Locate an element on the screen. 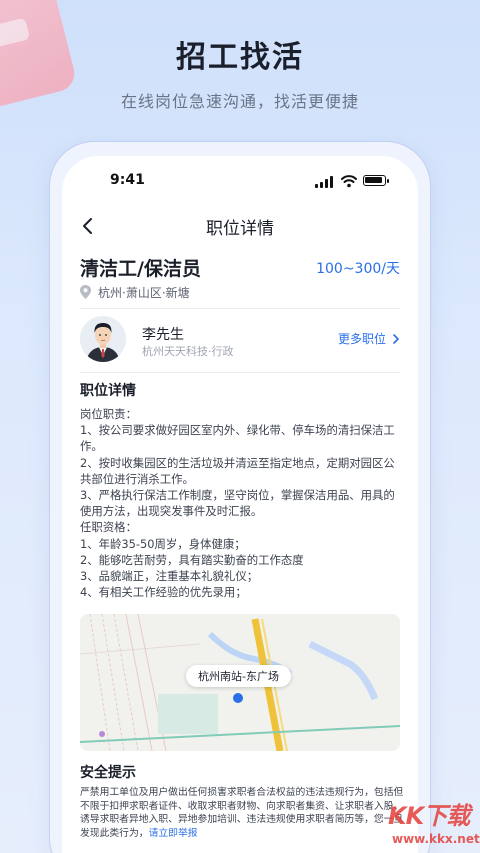  avatar-portrait-icon is located at coordinates (103, 339).